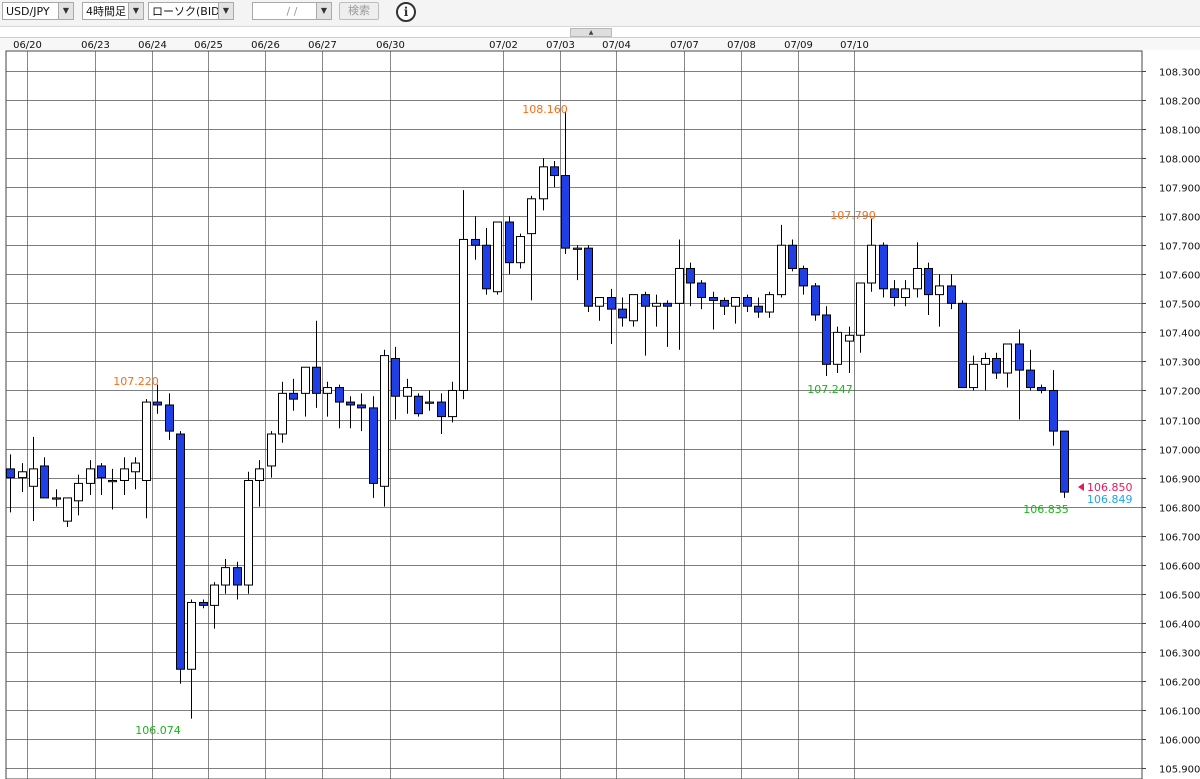 The height and width of the screenshot is (779, 1200). What do you see at coordinates (853, 215) in the screenshot?
I see `annotation-high-3: 107.790` at bounding box center [853, 215].